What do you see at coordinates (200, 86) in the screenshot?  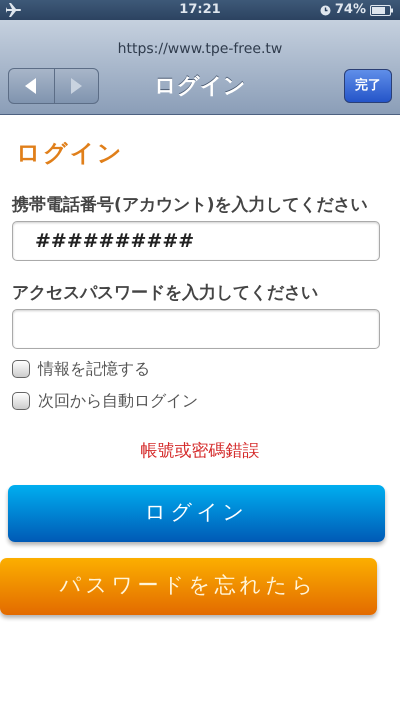 I see `page-title: ログイン` at bounding box center [200, 86].